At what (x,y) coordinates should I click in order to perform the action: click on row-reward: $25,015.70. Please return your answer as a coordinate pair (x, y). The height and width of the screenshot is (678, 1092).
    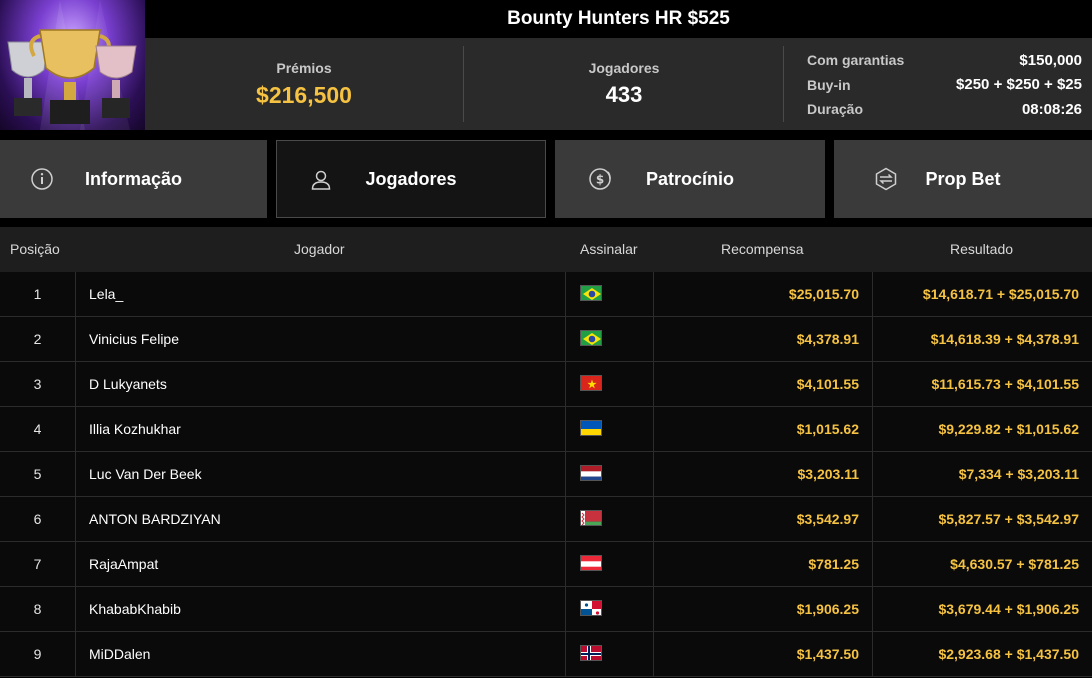
    Looking at the image, I should click on (823, 294).